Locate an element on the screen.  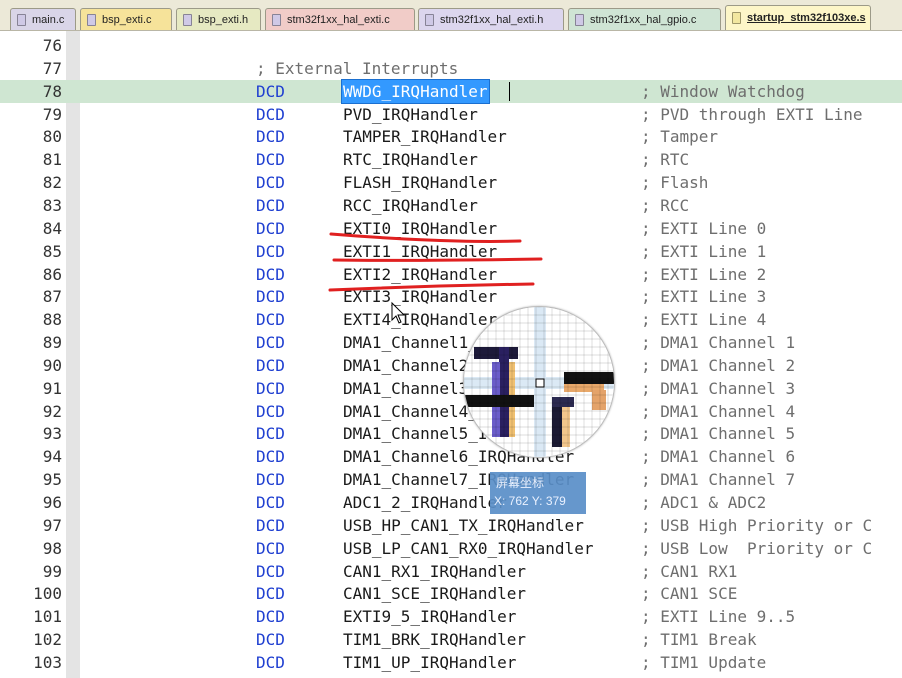
line-number: 87 is located at coordinates (52, 297).